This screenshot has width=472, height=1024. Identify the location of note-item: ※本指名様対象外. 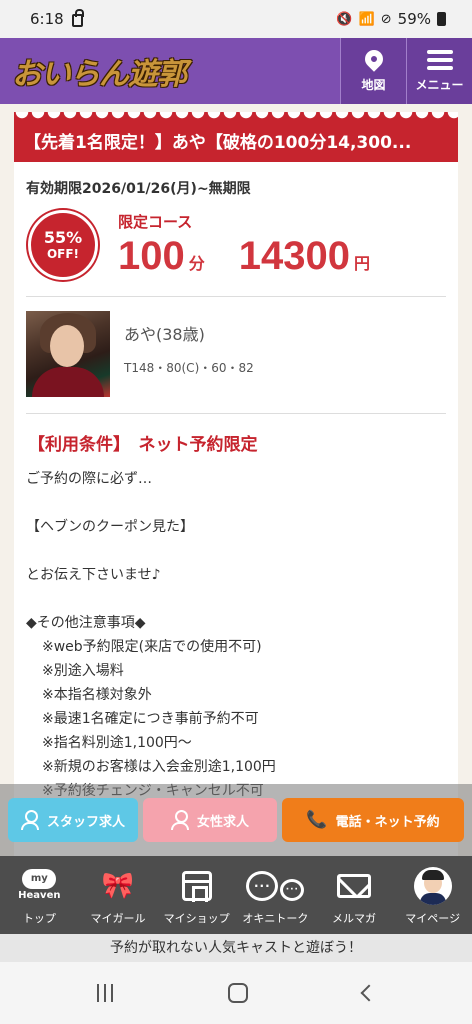
(97, 695).